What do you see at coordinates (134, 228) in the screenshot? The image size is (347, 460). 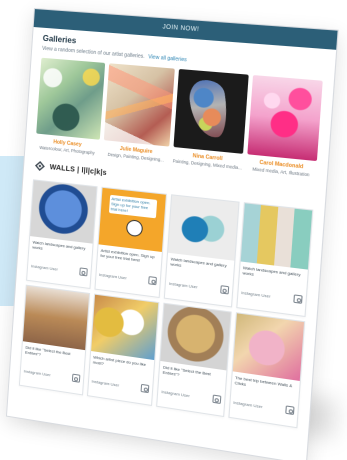 I see `robot-illustration-icon` at bounding box center [134, 228].